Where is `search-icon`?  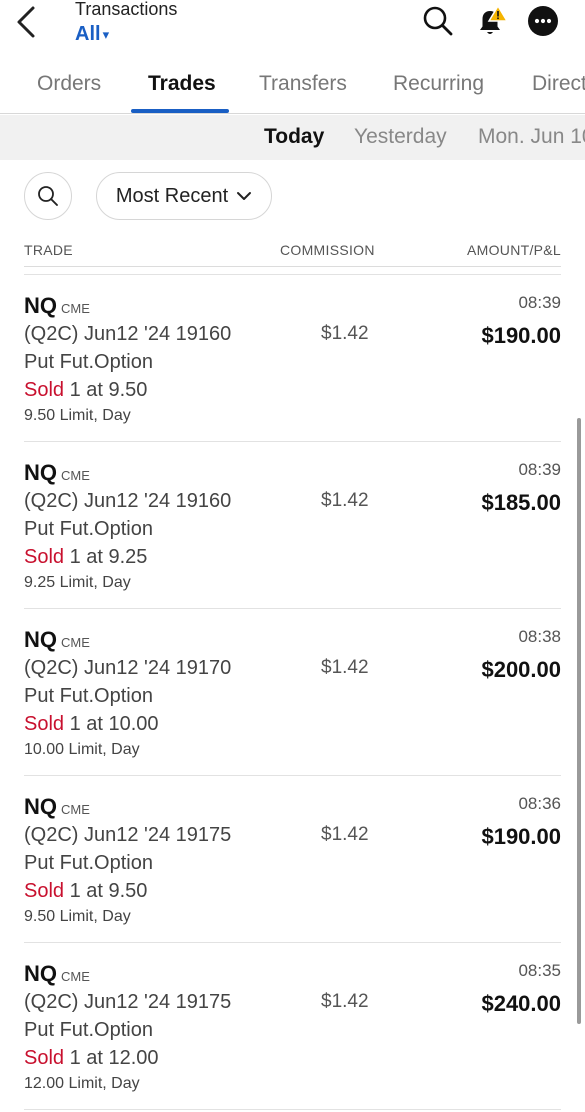
search-icon is located at coordinates (438, 21).